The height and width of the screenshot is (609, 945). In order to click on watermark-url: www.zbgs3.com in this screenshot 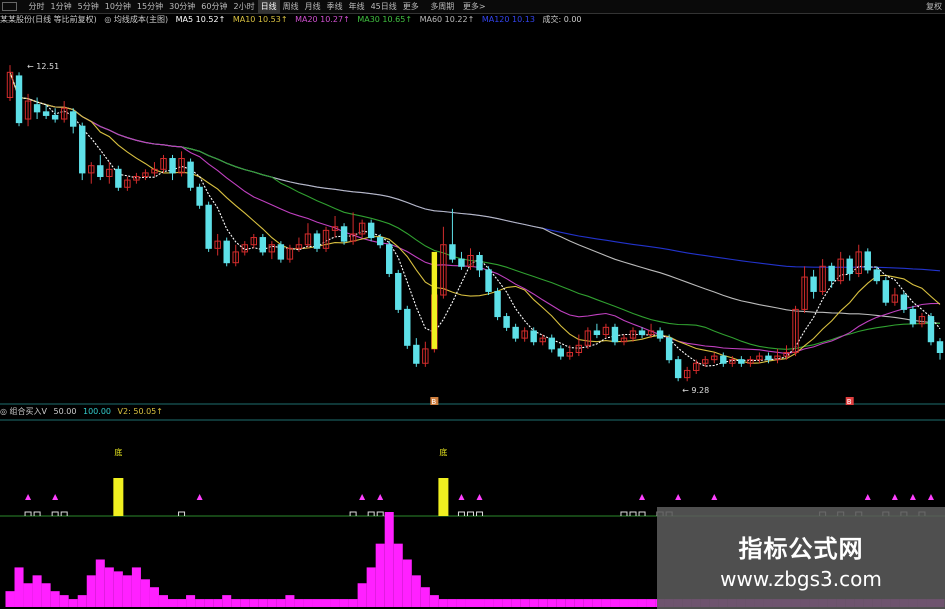, I will do `click(801, 579)`.